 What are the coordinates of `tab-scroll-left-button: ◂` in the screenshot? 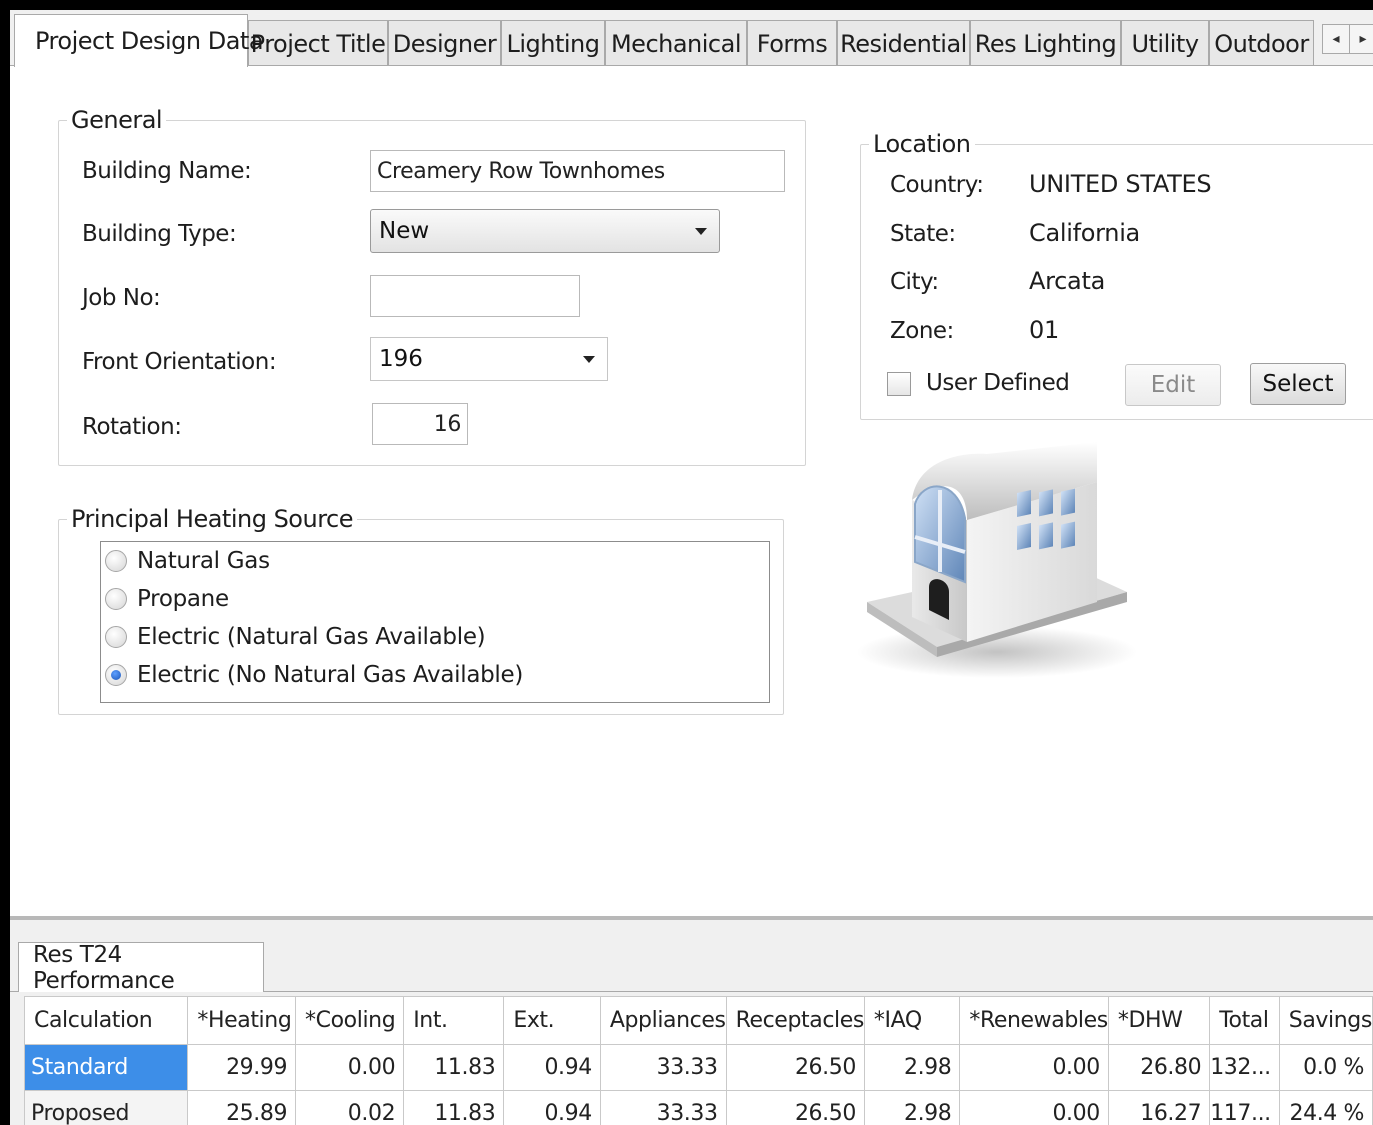 It's located at (1336, 39).